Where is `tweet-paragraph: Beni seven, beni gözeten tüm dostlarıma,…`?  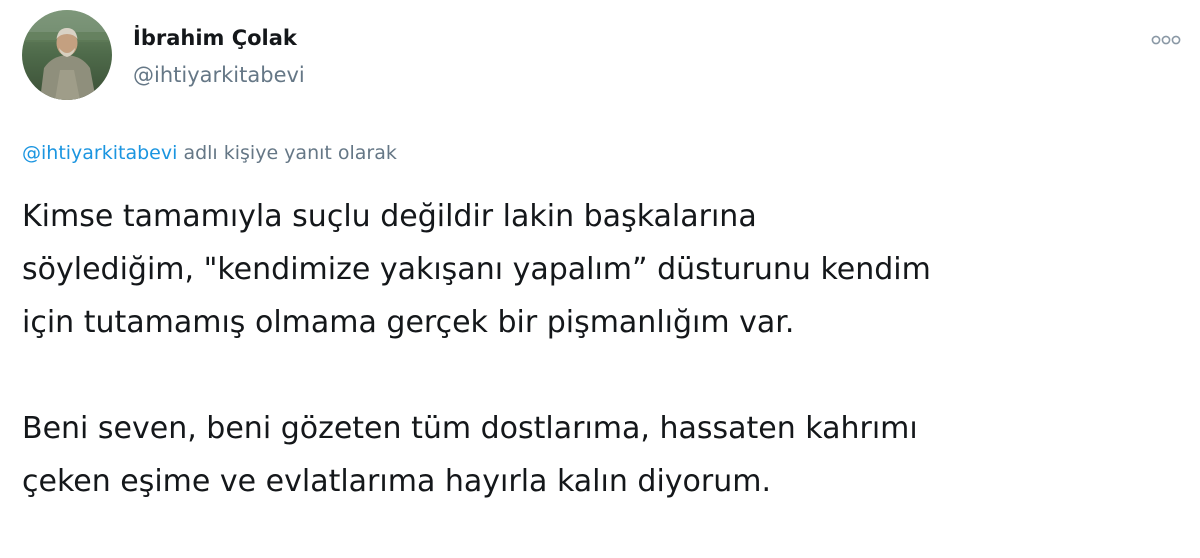 tweet-paragraph: Beni seven, beni gözeten tüm dostlarıma,… is located at coordinates (470, 455).